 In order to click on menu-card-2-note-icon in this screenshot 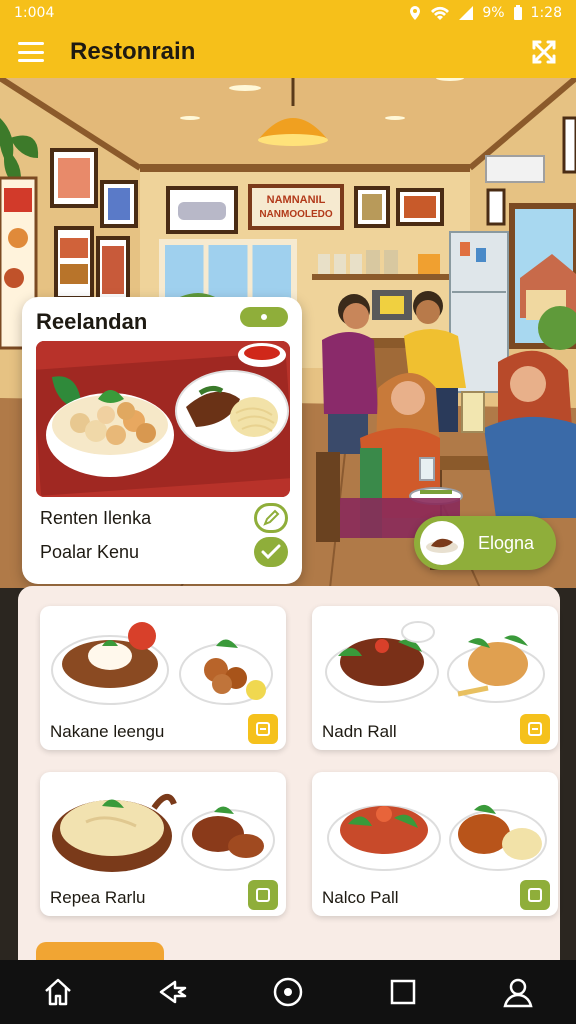, I will do `click(535, 729)`.